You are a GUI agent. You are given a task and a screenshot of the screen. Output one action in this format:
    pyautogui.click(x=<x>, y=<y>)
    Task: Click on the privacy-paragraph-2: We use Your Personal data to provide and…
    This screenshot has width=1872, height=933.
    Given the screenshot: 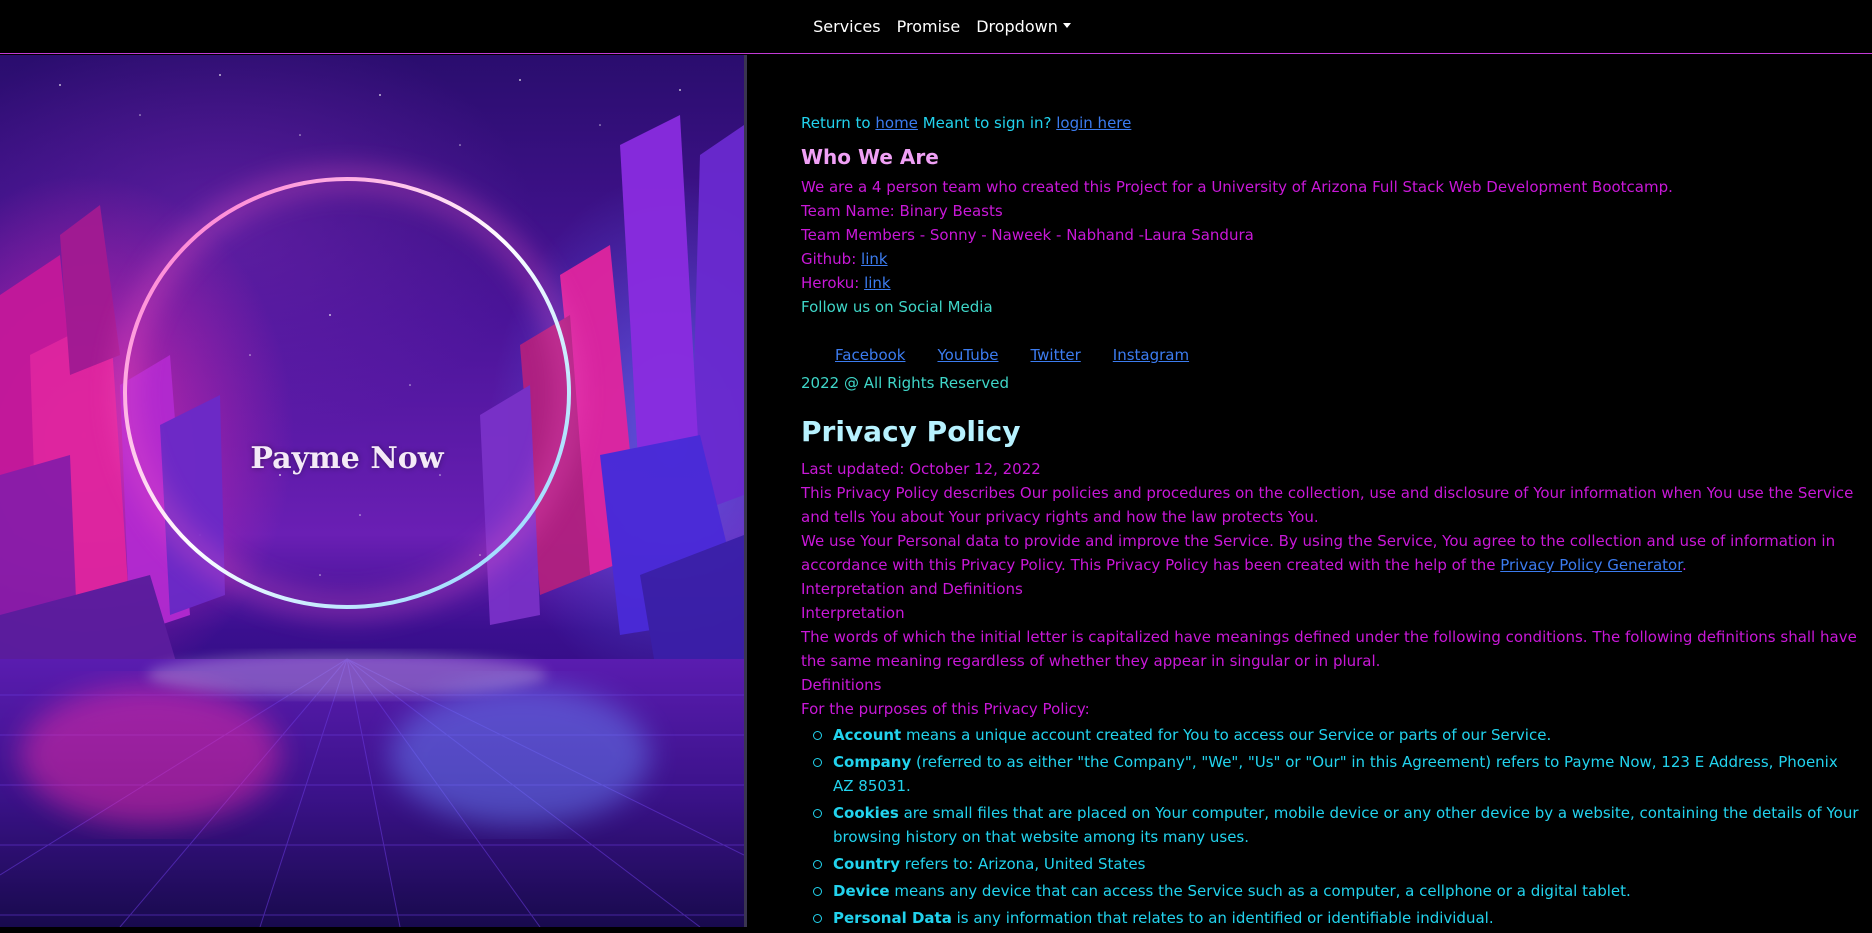 What is the action you would take?
    pyautogui.click(x=1331, y=553)
    